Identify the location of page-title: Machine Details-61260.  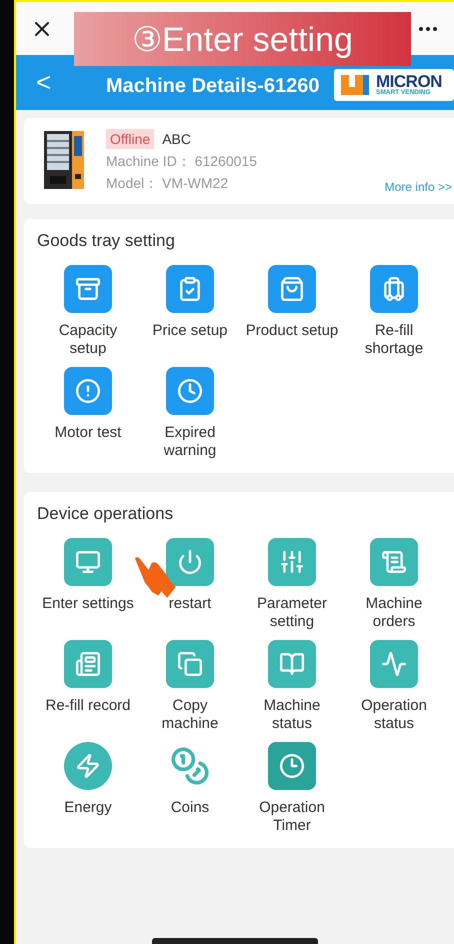
(213, 86).